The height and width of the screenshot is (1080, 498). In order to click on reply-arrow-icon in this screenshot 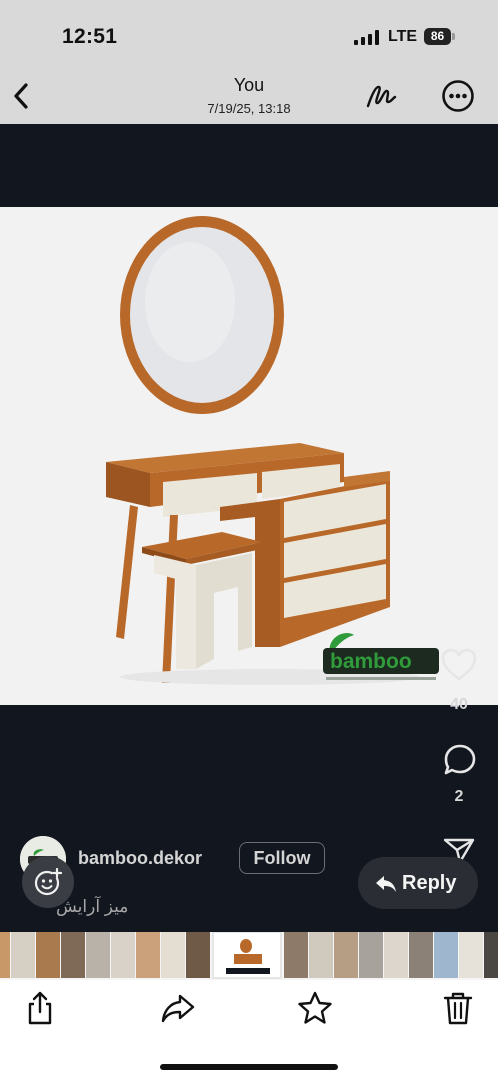, I will do `click(386, 884)`.